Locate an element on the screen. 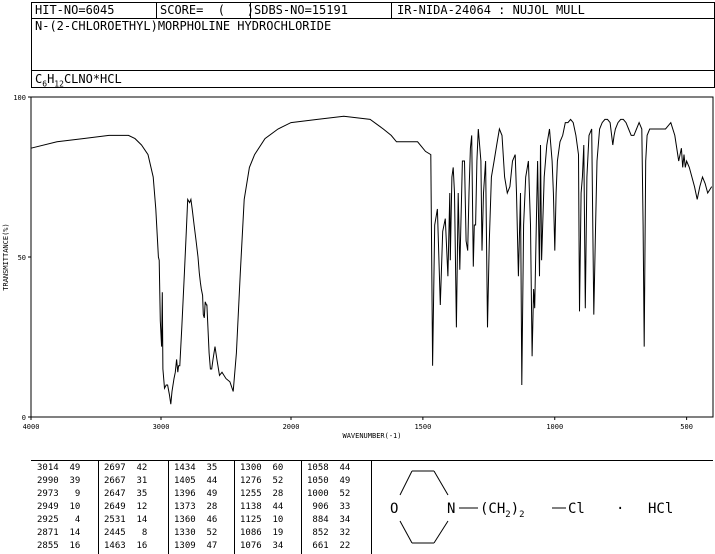  peak-row: 1405 44 is located at coordinates (196, 481).